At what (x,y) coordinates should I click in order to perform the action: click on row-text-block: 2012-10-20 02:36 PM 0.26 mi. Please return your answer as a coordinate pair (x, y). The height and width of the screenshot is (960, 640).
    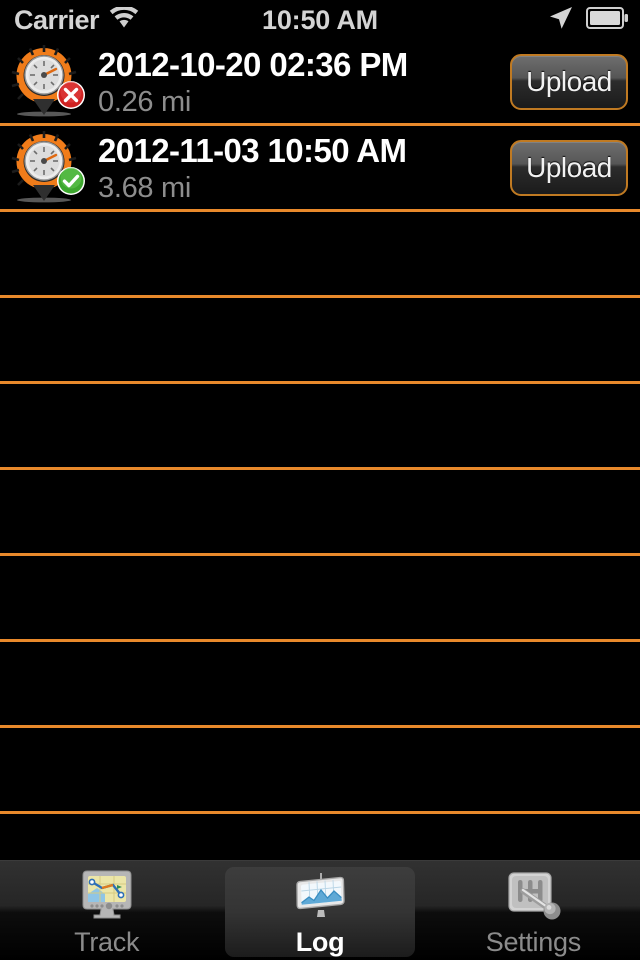
    Looking at the image, I should click on (304, 82).